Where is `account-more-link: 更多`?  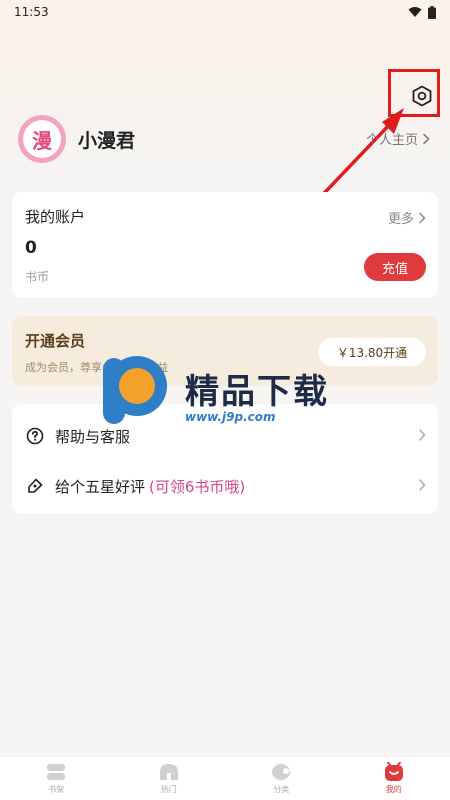
account-more-link: 更多 is located at coordinates (407, 217).